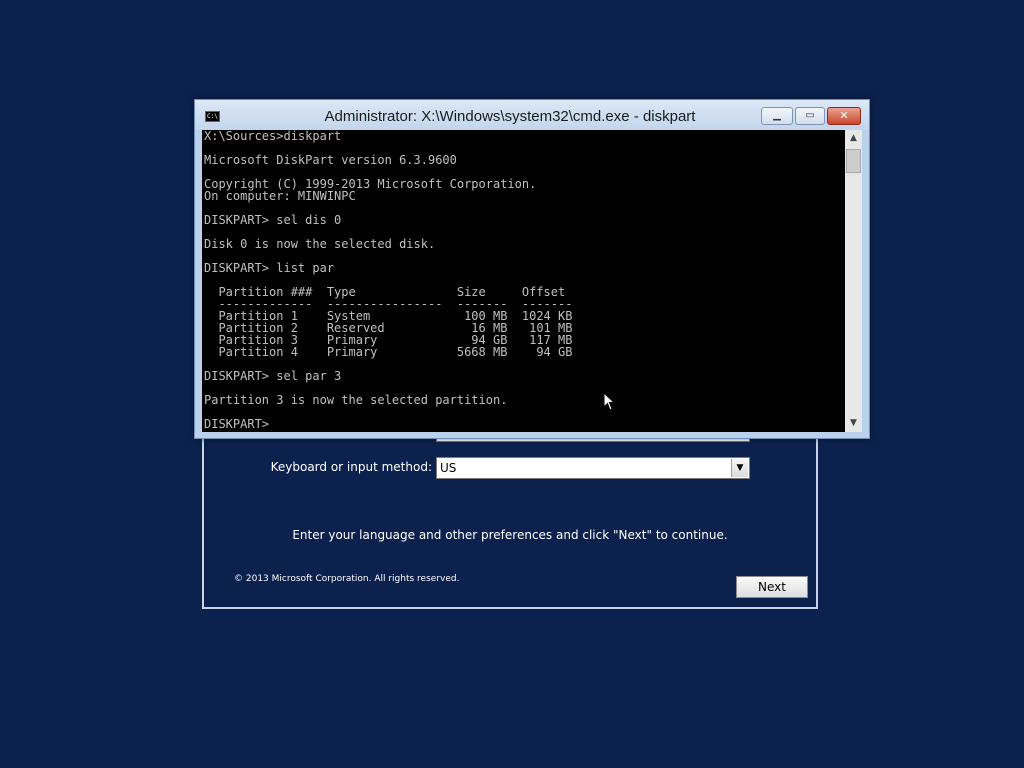  What do you see at coordinates (320, 244) in the screenshot?
I see `console-line: Disk 0 is now the selected disk.` at bounding box center [320, 244].